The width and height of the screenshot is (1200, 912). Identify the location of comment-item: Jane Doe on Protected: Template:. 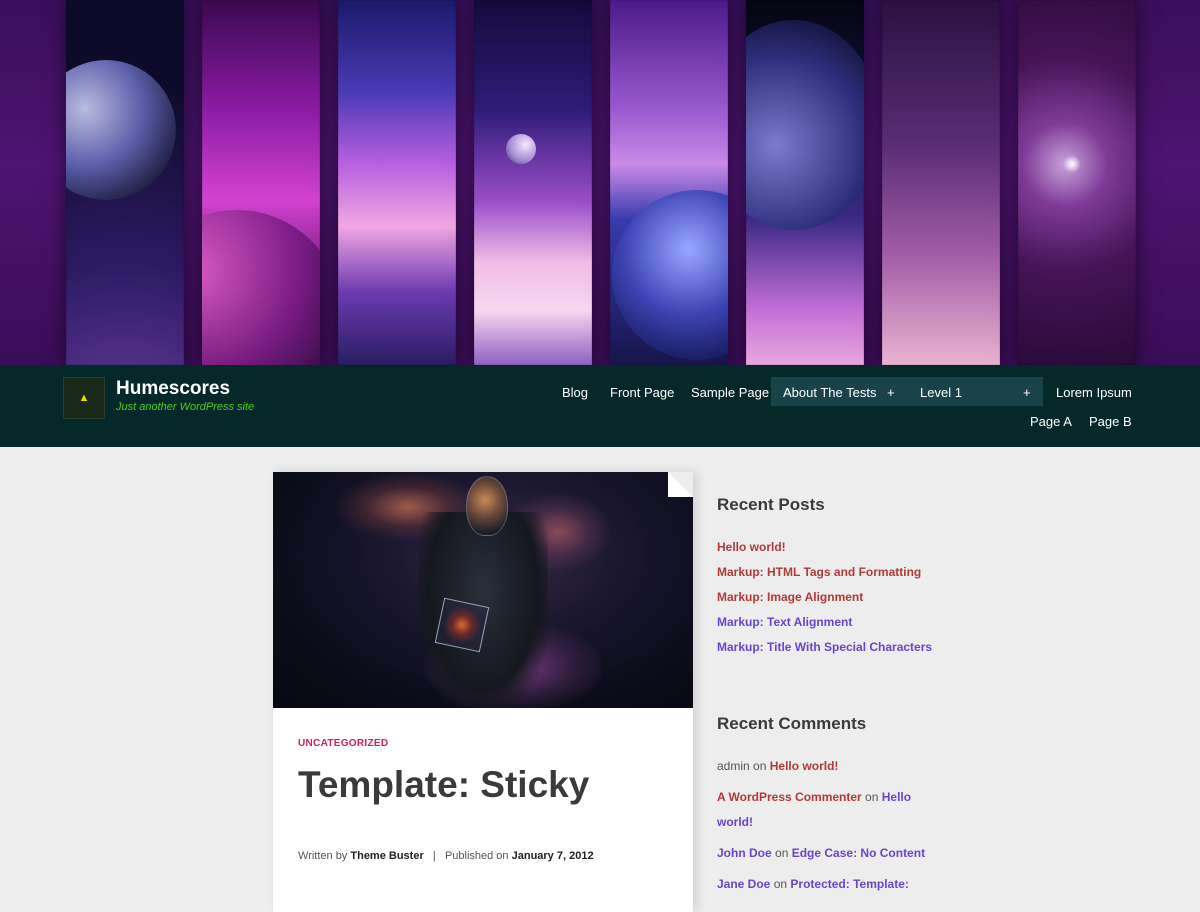
(813, 884).